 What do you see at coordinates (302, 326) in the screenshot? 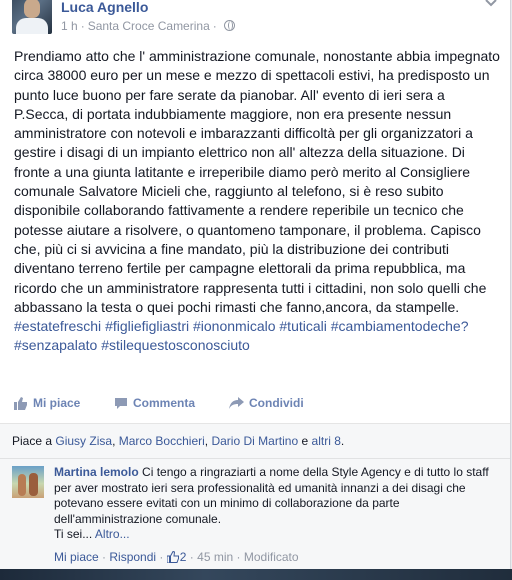
I see `hashtag-link: #tuticali` at bounding box center [302, 326].